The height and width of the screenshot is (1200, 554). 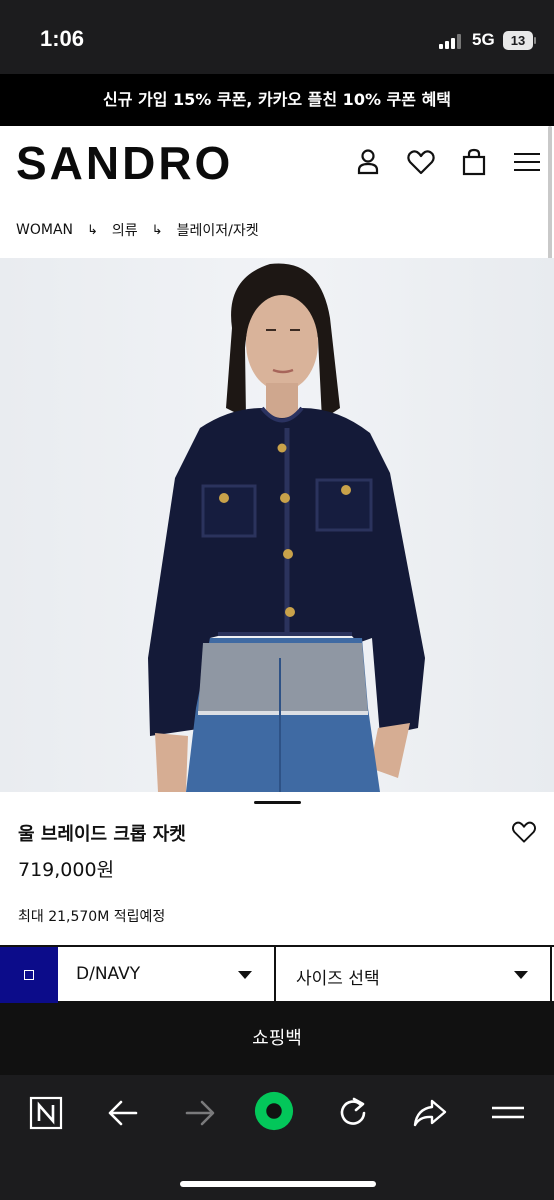 What do you see at coordinates (278, 1184) in the screenshot?
I see `home-indicator` at bounding box center [278, 1184].